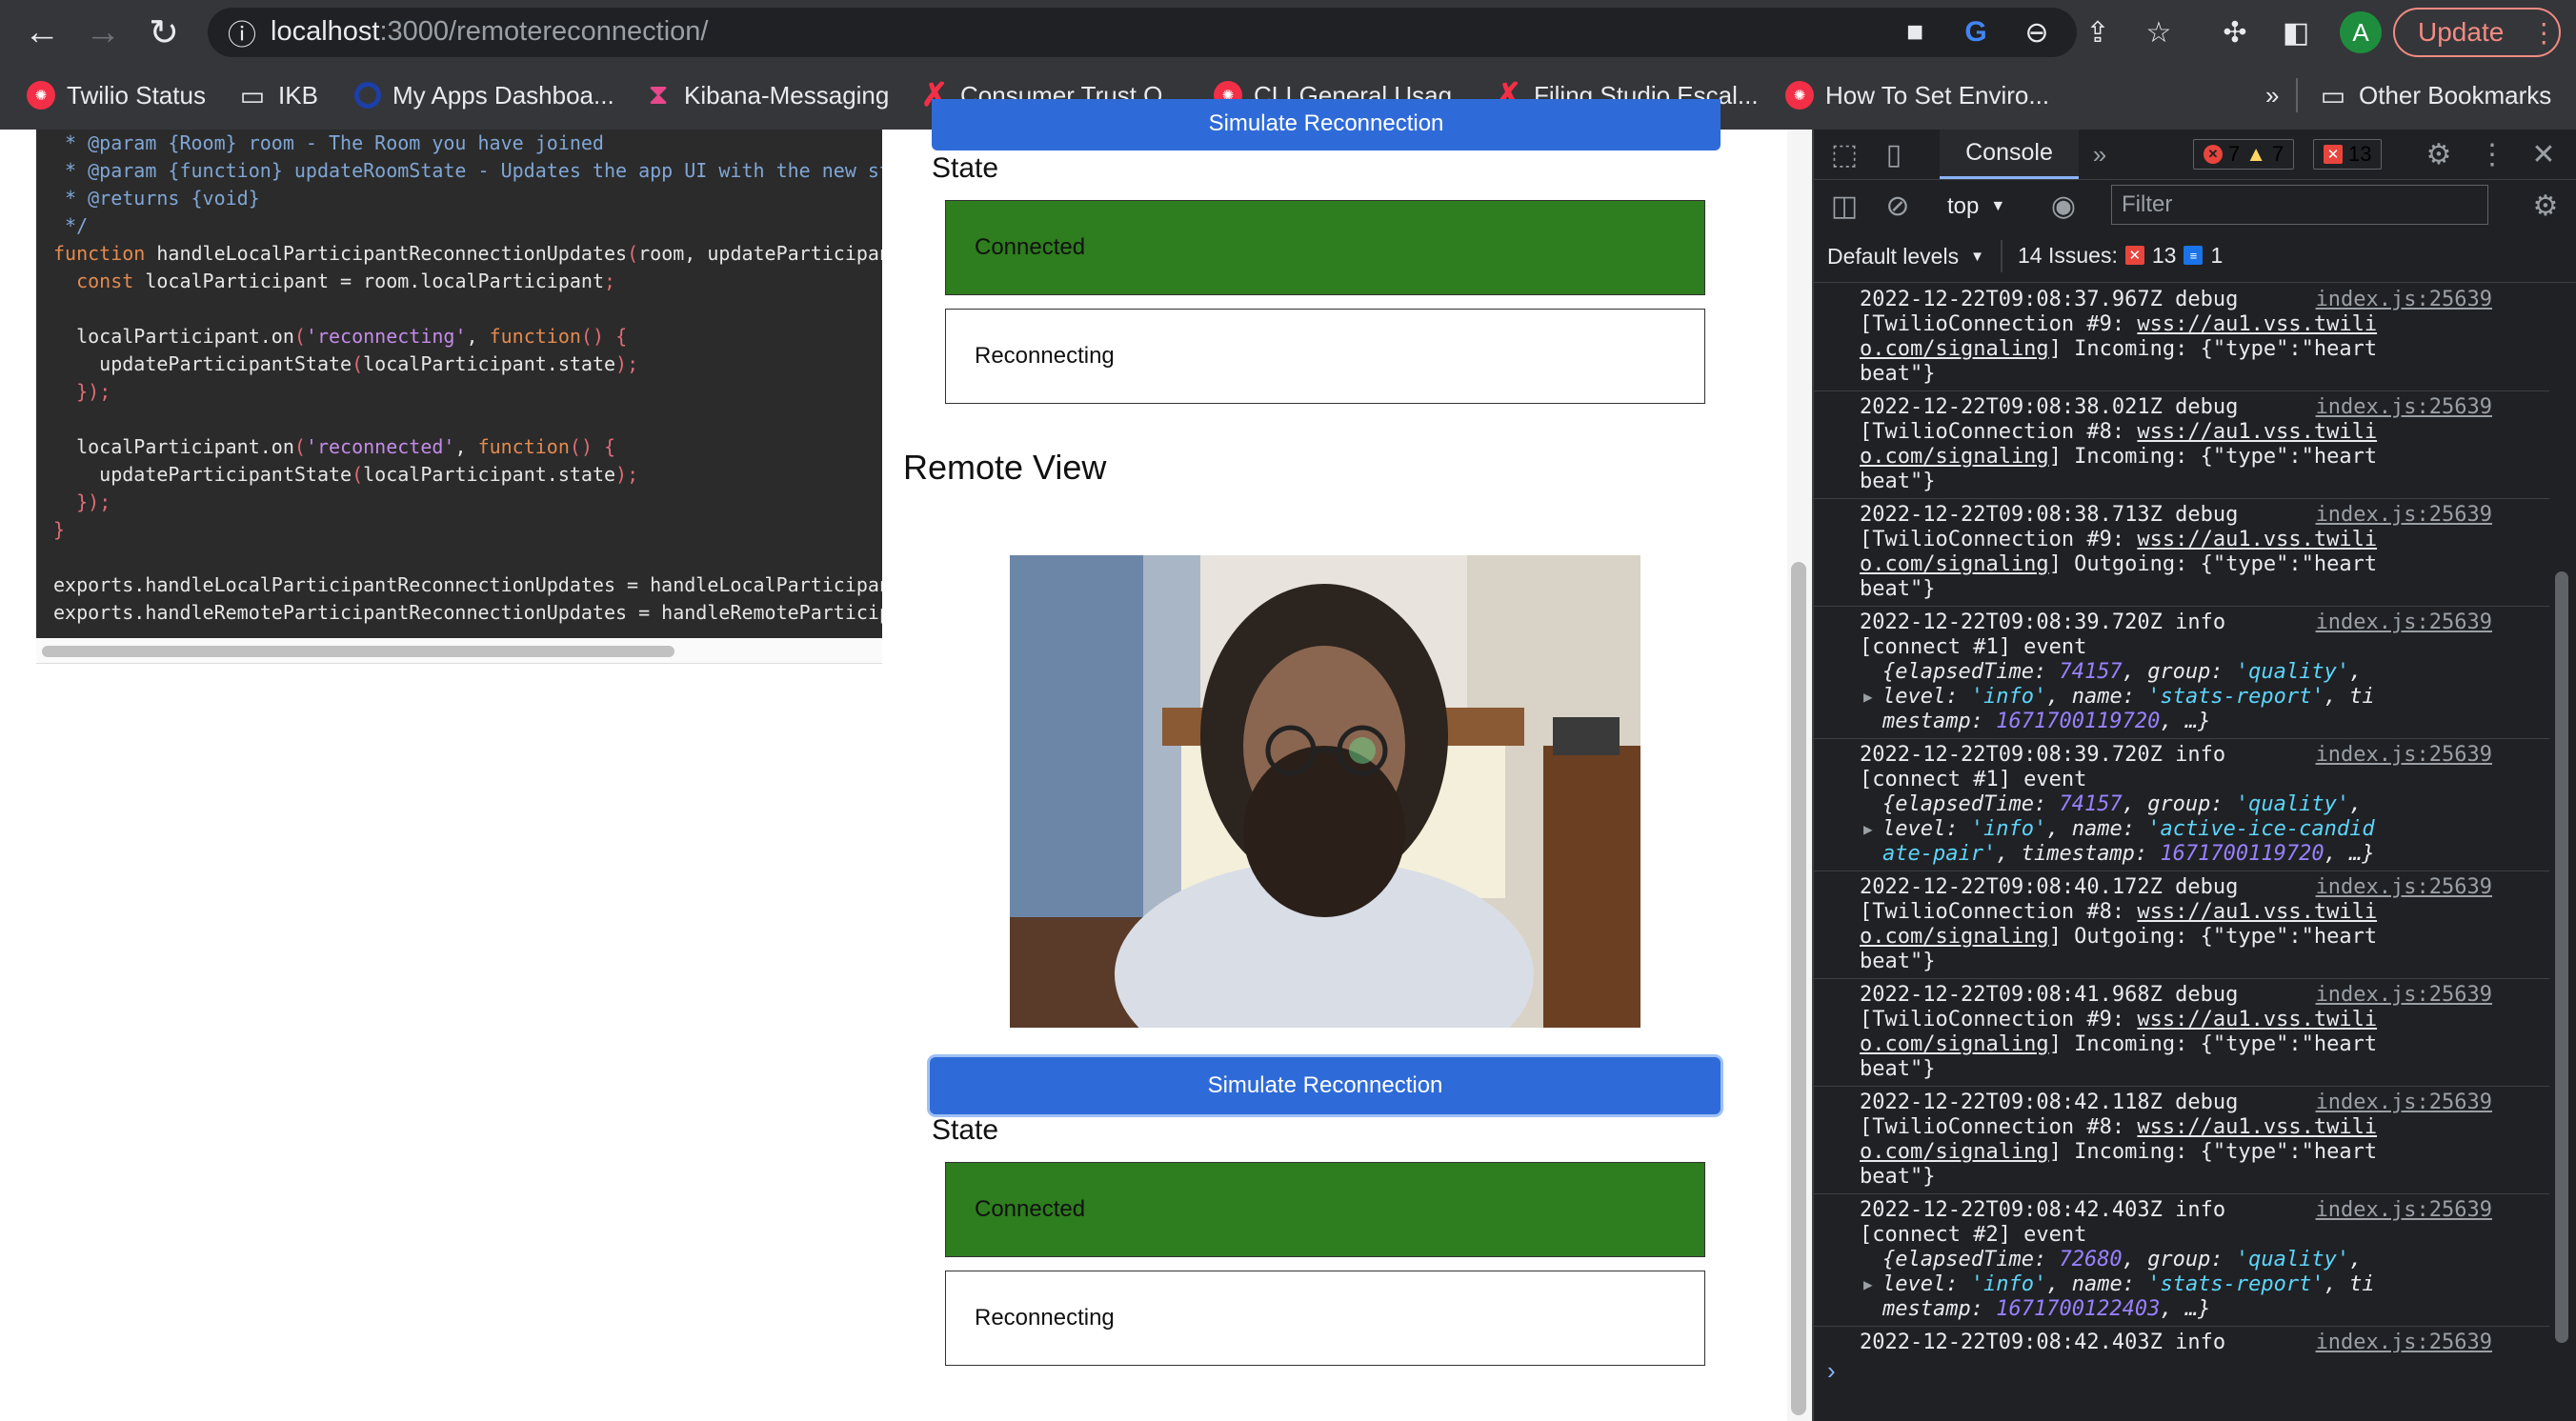 Image resolution: width=2576 pixels, height=1421 pixels. Describe the element at coordinates (1976, 206) in the screenshot. I see `context-selector: top ▼` at that location.